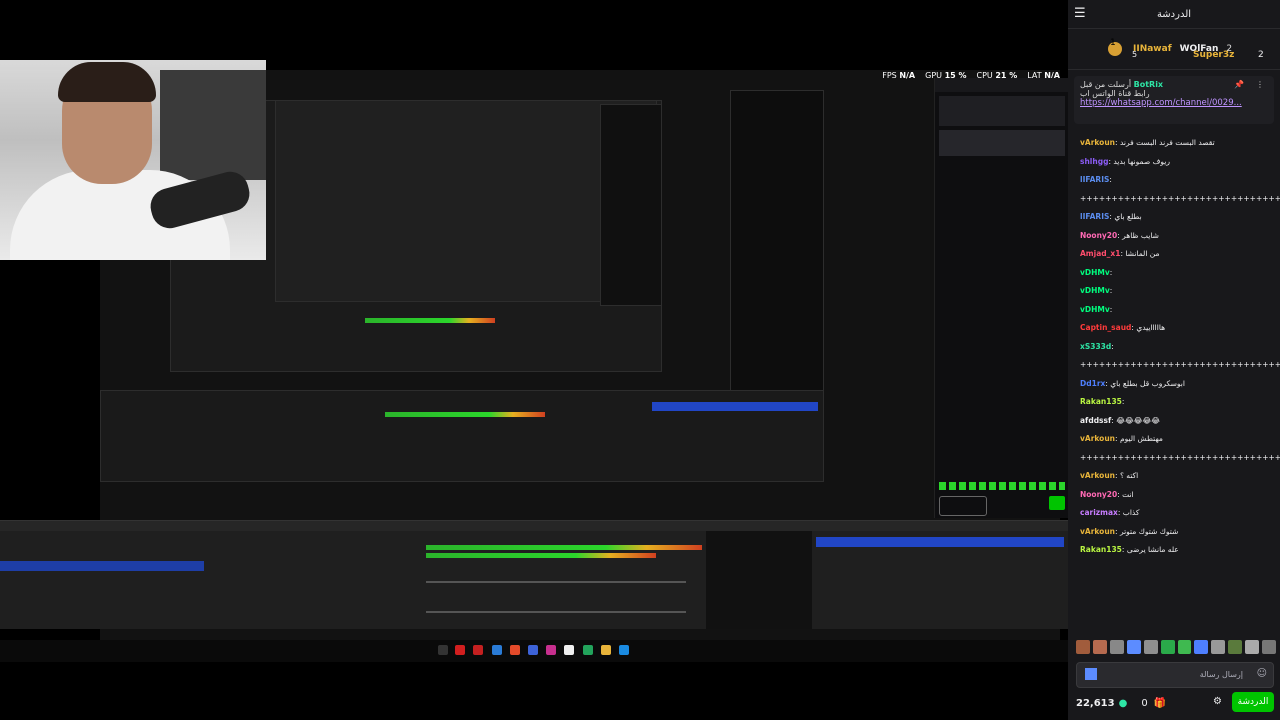 The image size is (1280, 720). Describe the element at coordinates (102, 526) in the screenshot. I see `scenes-dock-header` at that location.